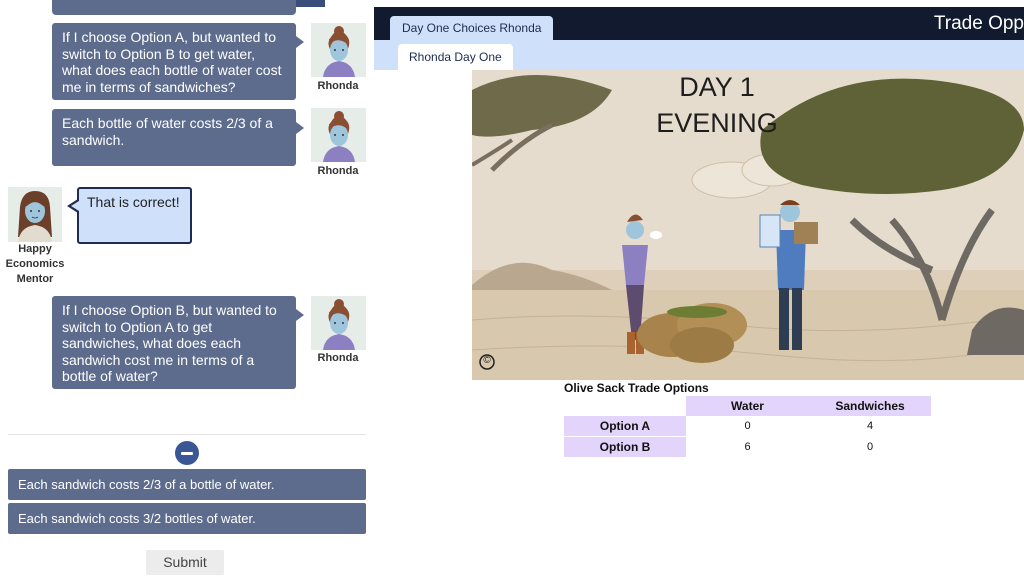 The image size is (1024, 577). Describe the element at coordinates (747, 447) in the screenshot. I see `table-cell: 6` at that location.